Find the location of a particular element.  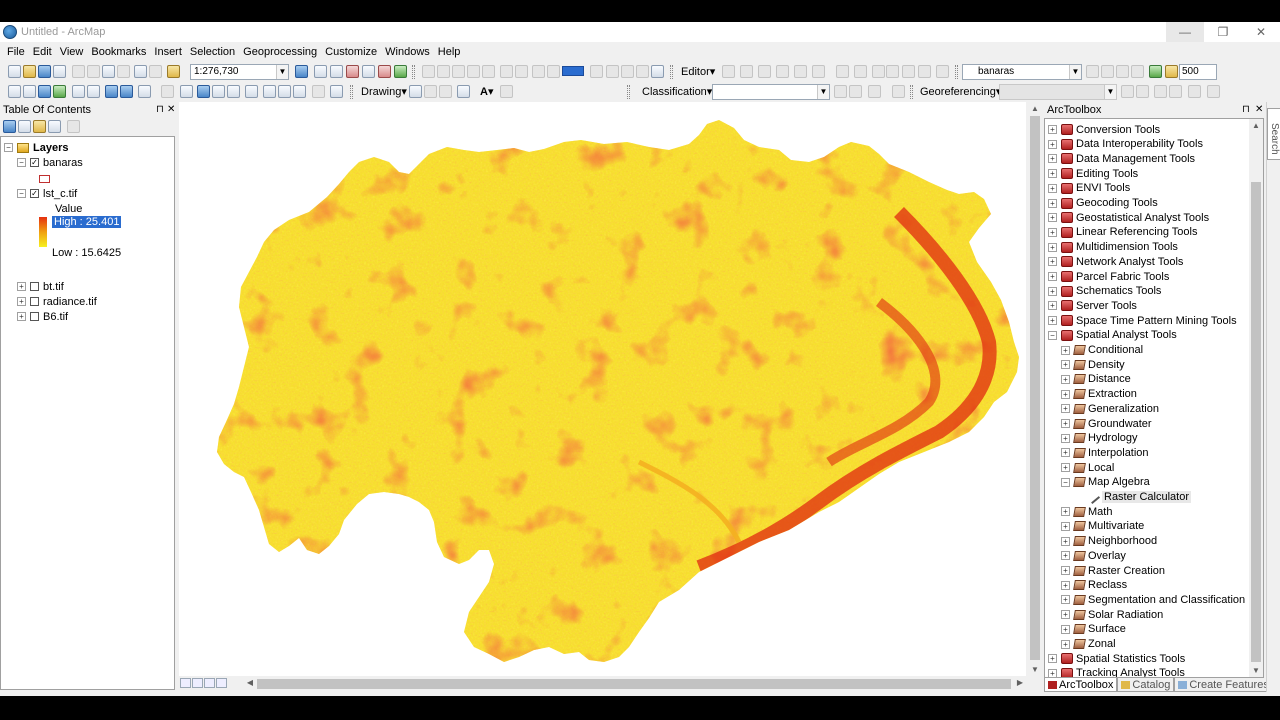

auto-registration-icon is located at coordinates (1175, 91).